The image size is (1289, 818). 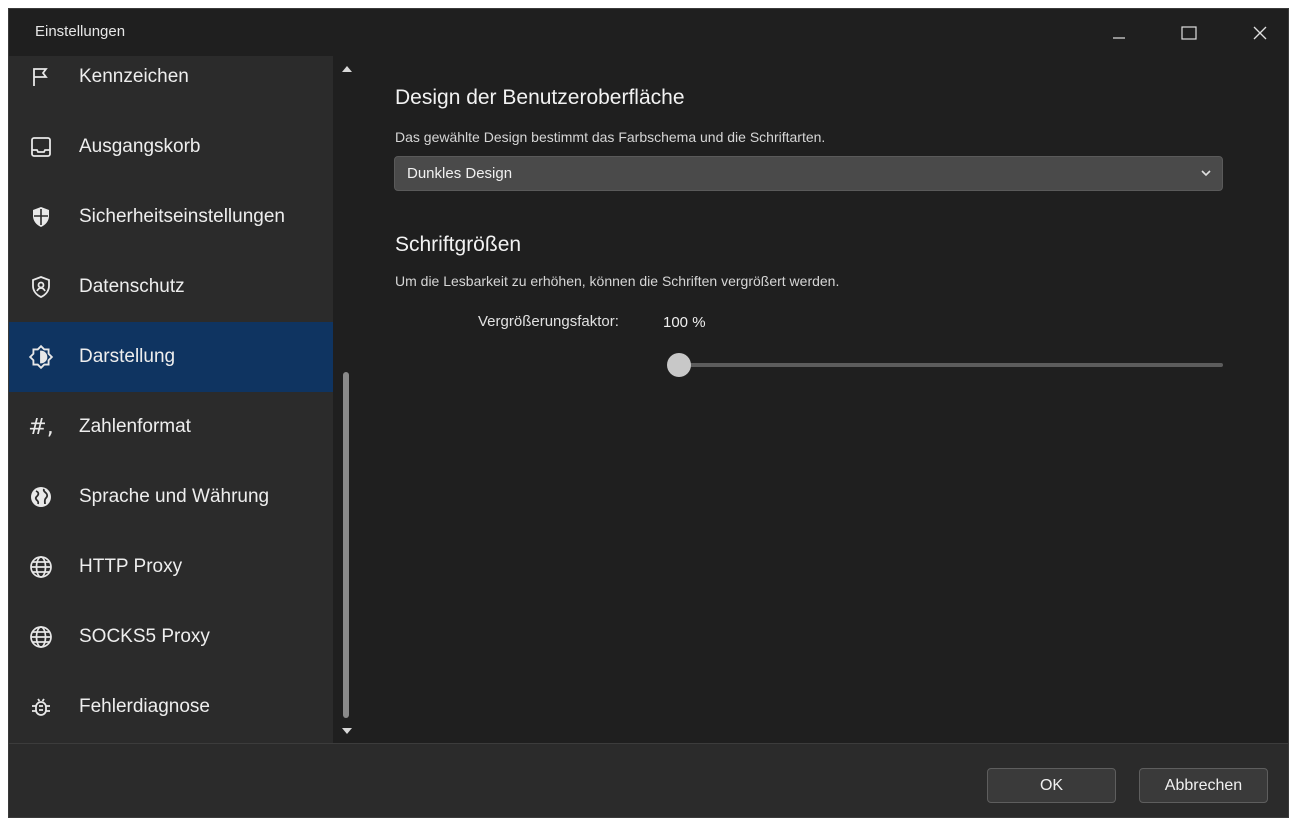 I want to click on scroll-down-icon, so click(x=347, y=731).